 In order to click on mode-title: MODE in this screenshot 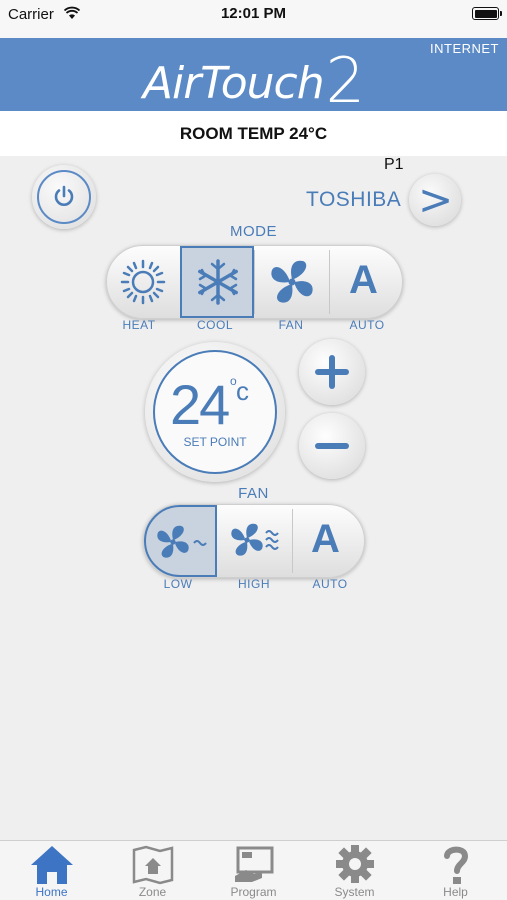, I will do `click(253, 231)`.